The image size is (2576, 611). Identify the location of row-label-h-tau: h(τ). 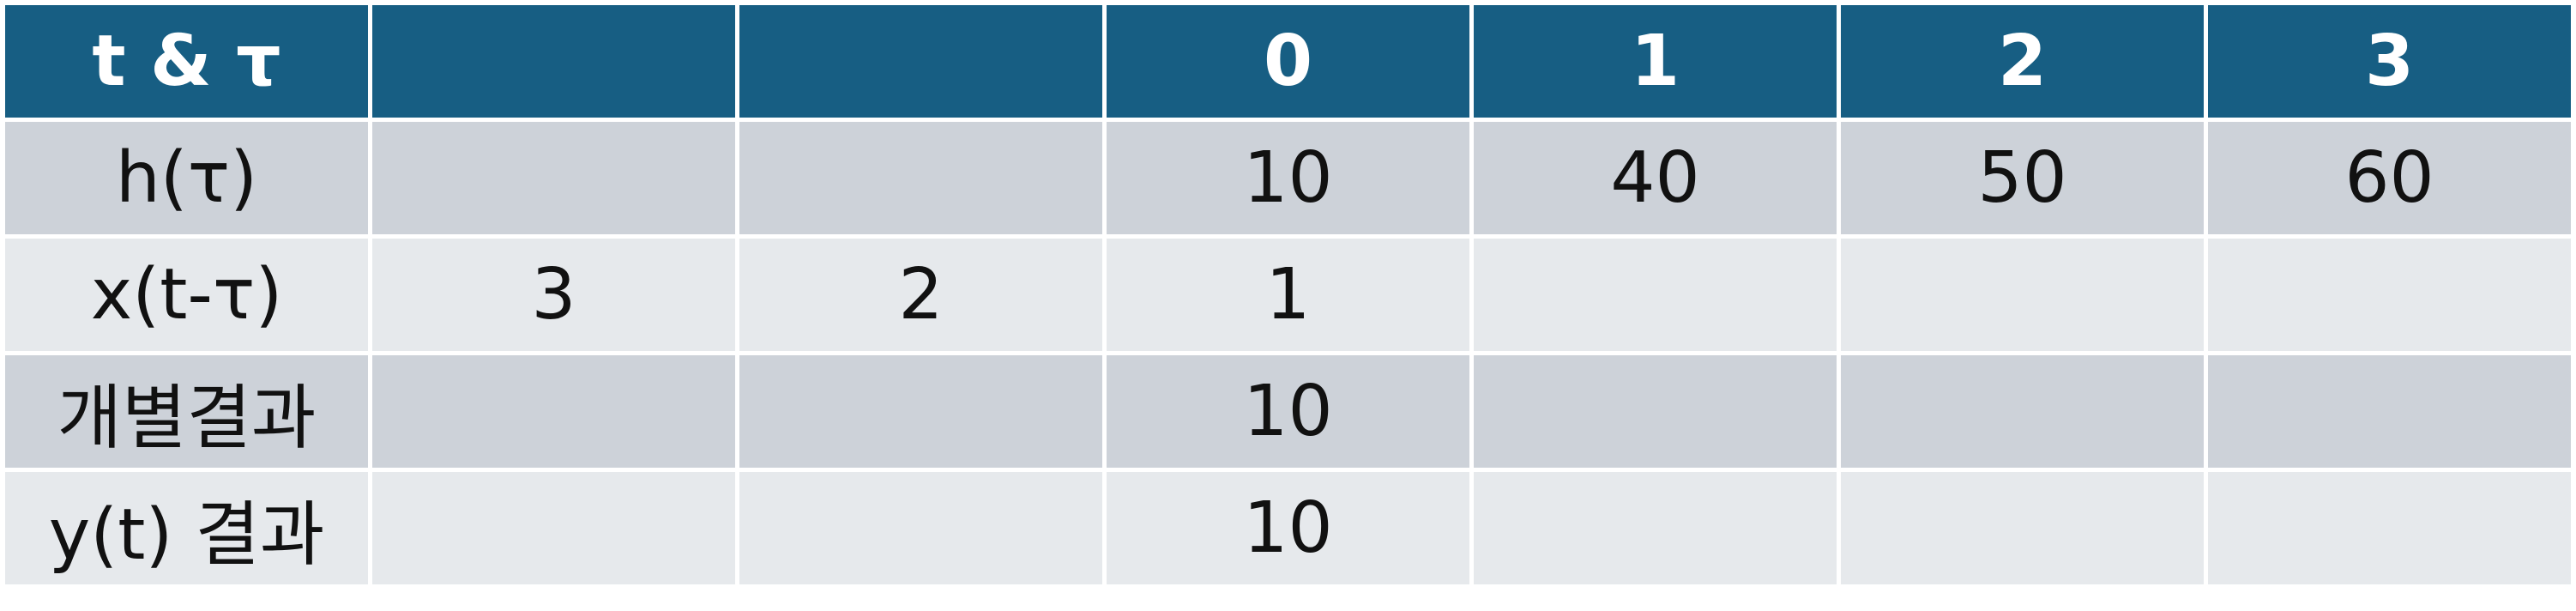
(186, 178).